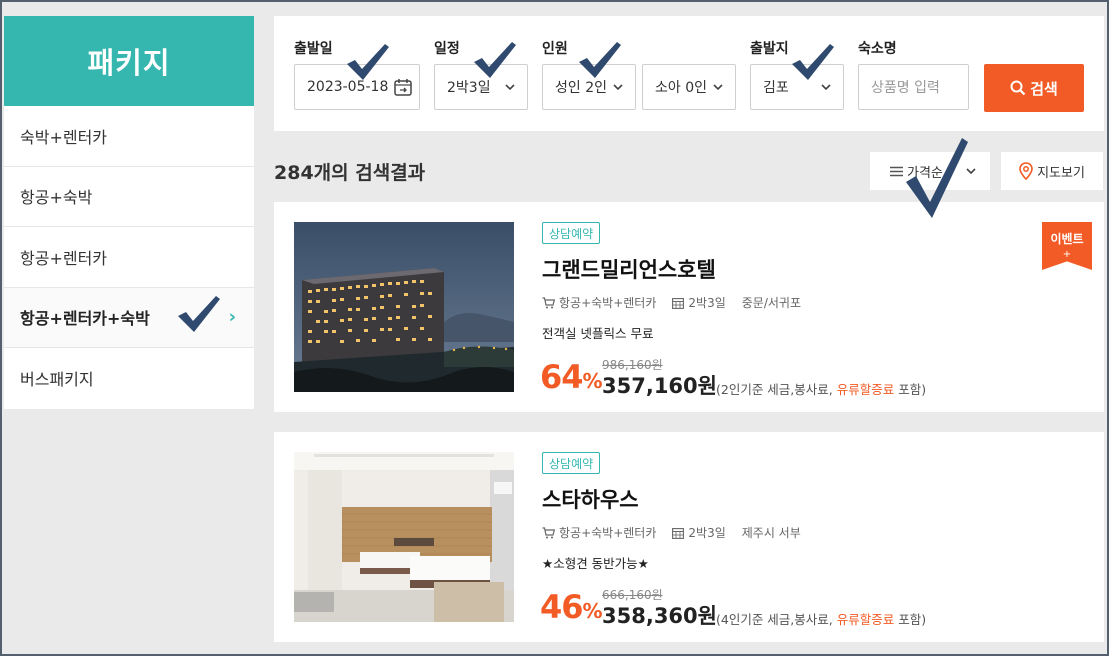 The image size is (1109, 656). Describe the element at coordinates (57, 380) in the screenshot. I see `sidebar-item-label: 버스패키지` at that location.